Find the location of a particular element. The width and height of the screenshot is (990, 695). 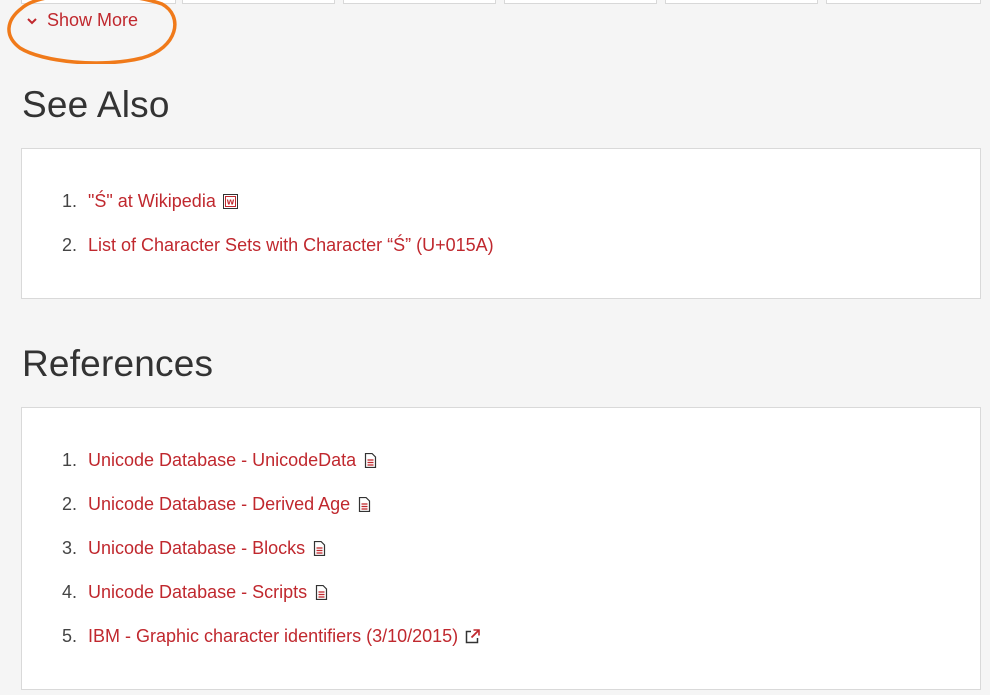

list-item: 1. Unicode Database - UnicodeData is located at coordinates (271, 468).